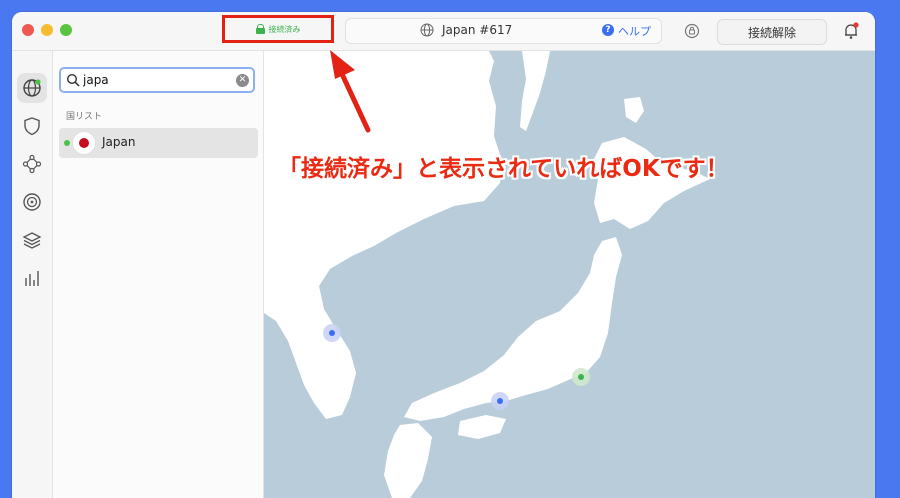 The image size is (900, 498). What do you see at coordinates (350, 91) in the screenshot?
I see `annotation-arrow` at bounding box center [350, 91].